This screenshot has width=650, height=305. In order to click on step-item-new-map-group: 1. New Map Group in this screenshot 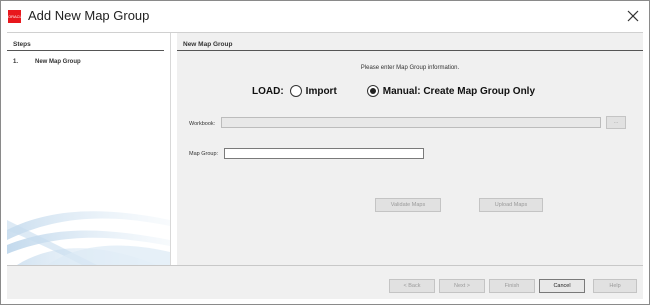, I will do `click(47, 62)`.